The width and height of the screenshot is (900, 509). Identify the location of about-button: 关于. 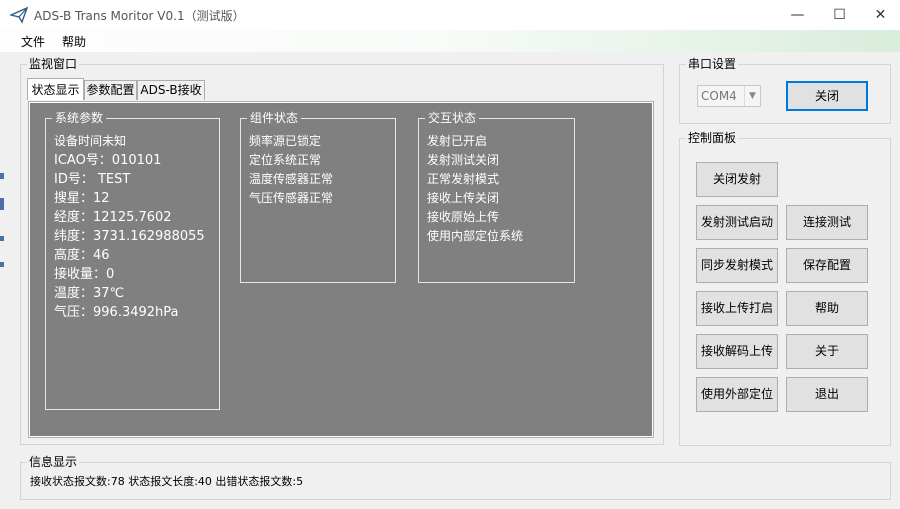
(827, 351).